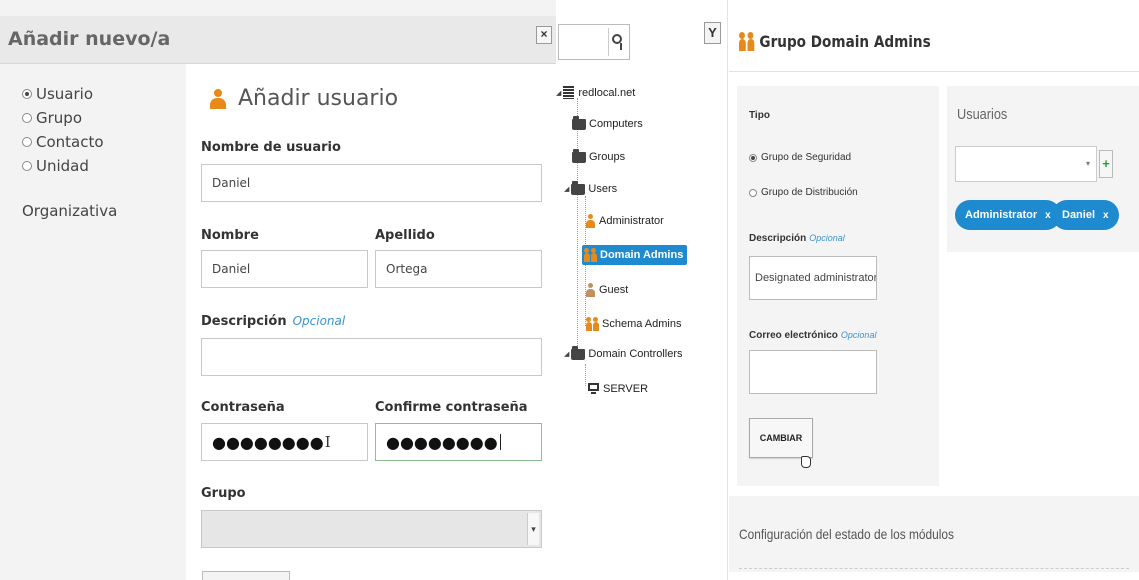 This screenshot has width=1139, height=580. Describe the element at coordinates (246, 575) in the screenshot. I see `submit-button` at that location.